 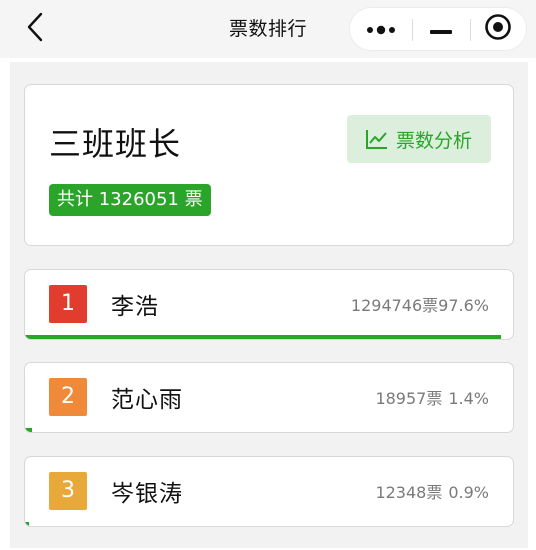 I want to click on ranking-row: 1 李浩 1294746票97.6%, so click(x=269, y=304).